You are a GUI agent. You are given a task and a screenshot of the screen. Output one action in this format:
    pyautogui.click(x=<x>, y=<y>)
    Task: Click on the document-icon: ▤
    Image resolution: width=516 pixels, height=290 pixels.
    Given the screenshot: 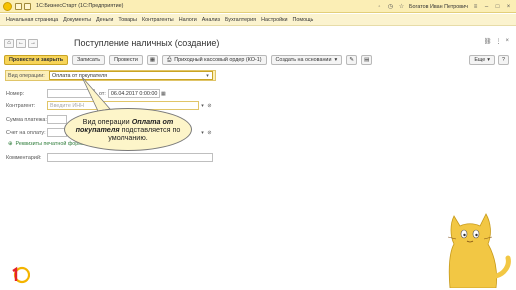 What is the action you would take?
    pyautogui.click(x=367, y=60)
    